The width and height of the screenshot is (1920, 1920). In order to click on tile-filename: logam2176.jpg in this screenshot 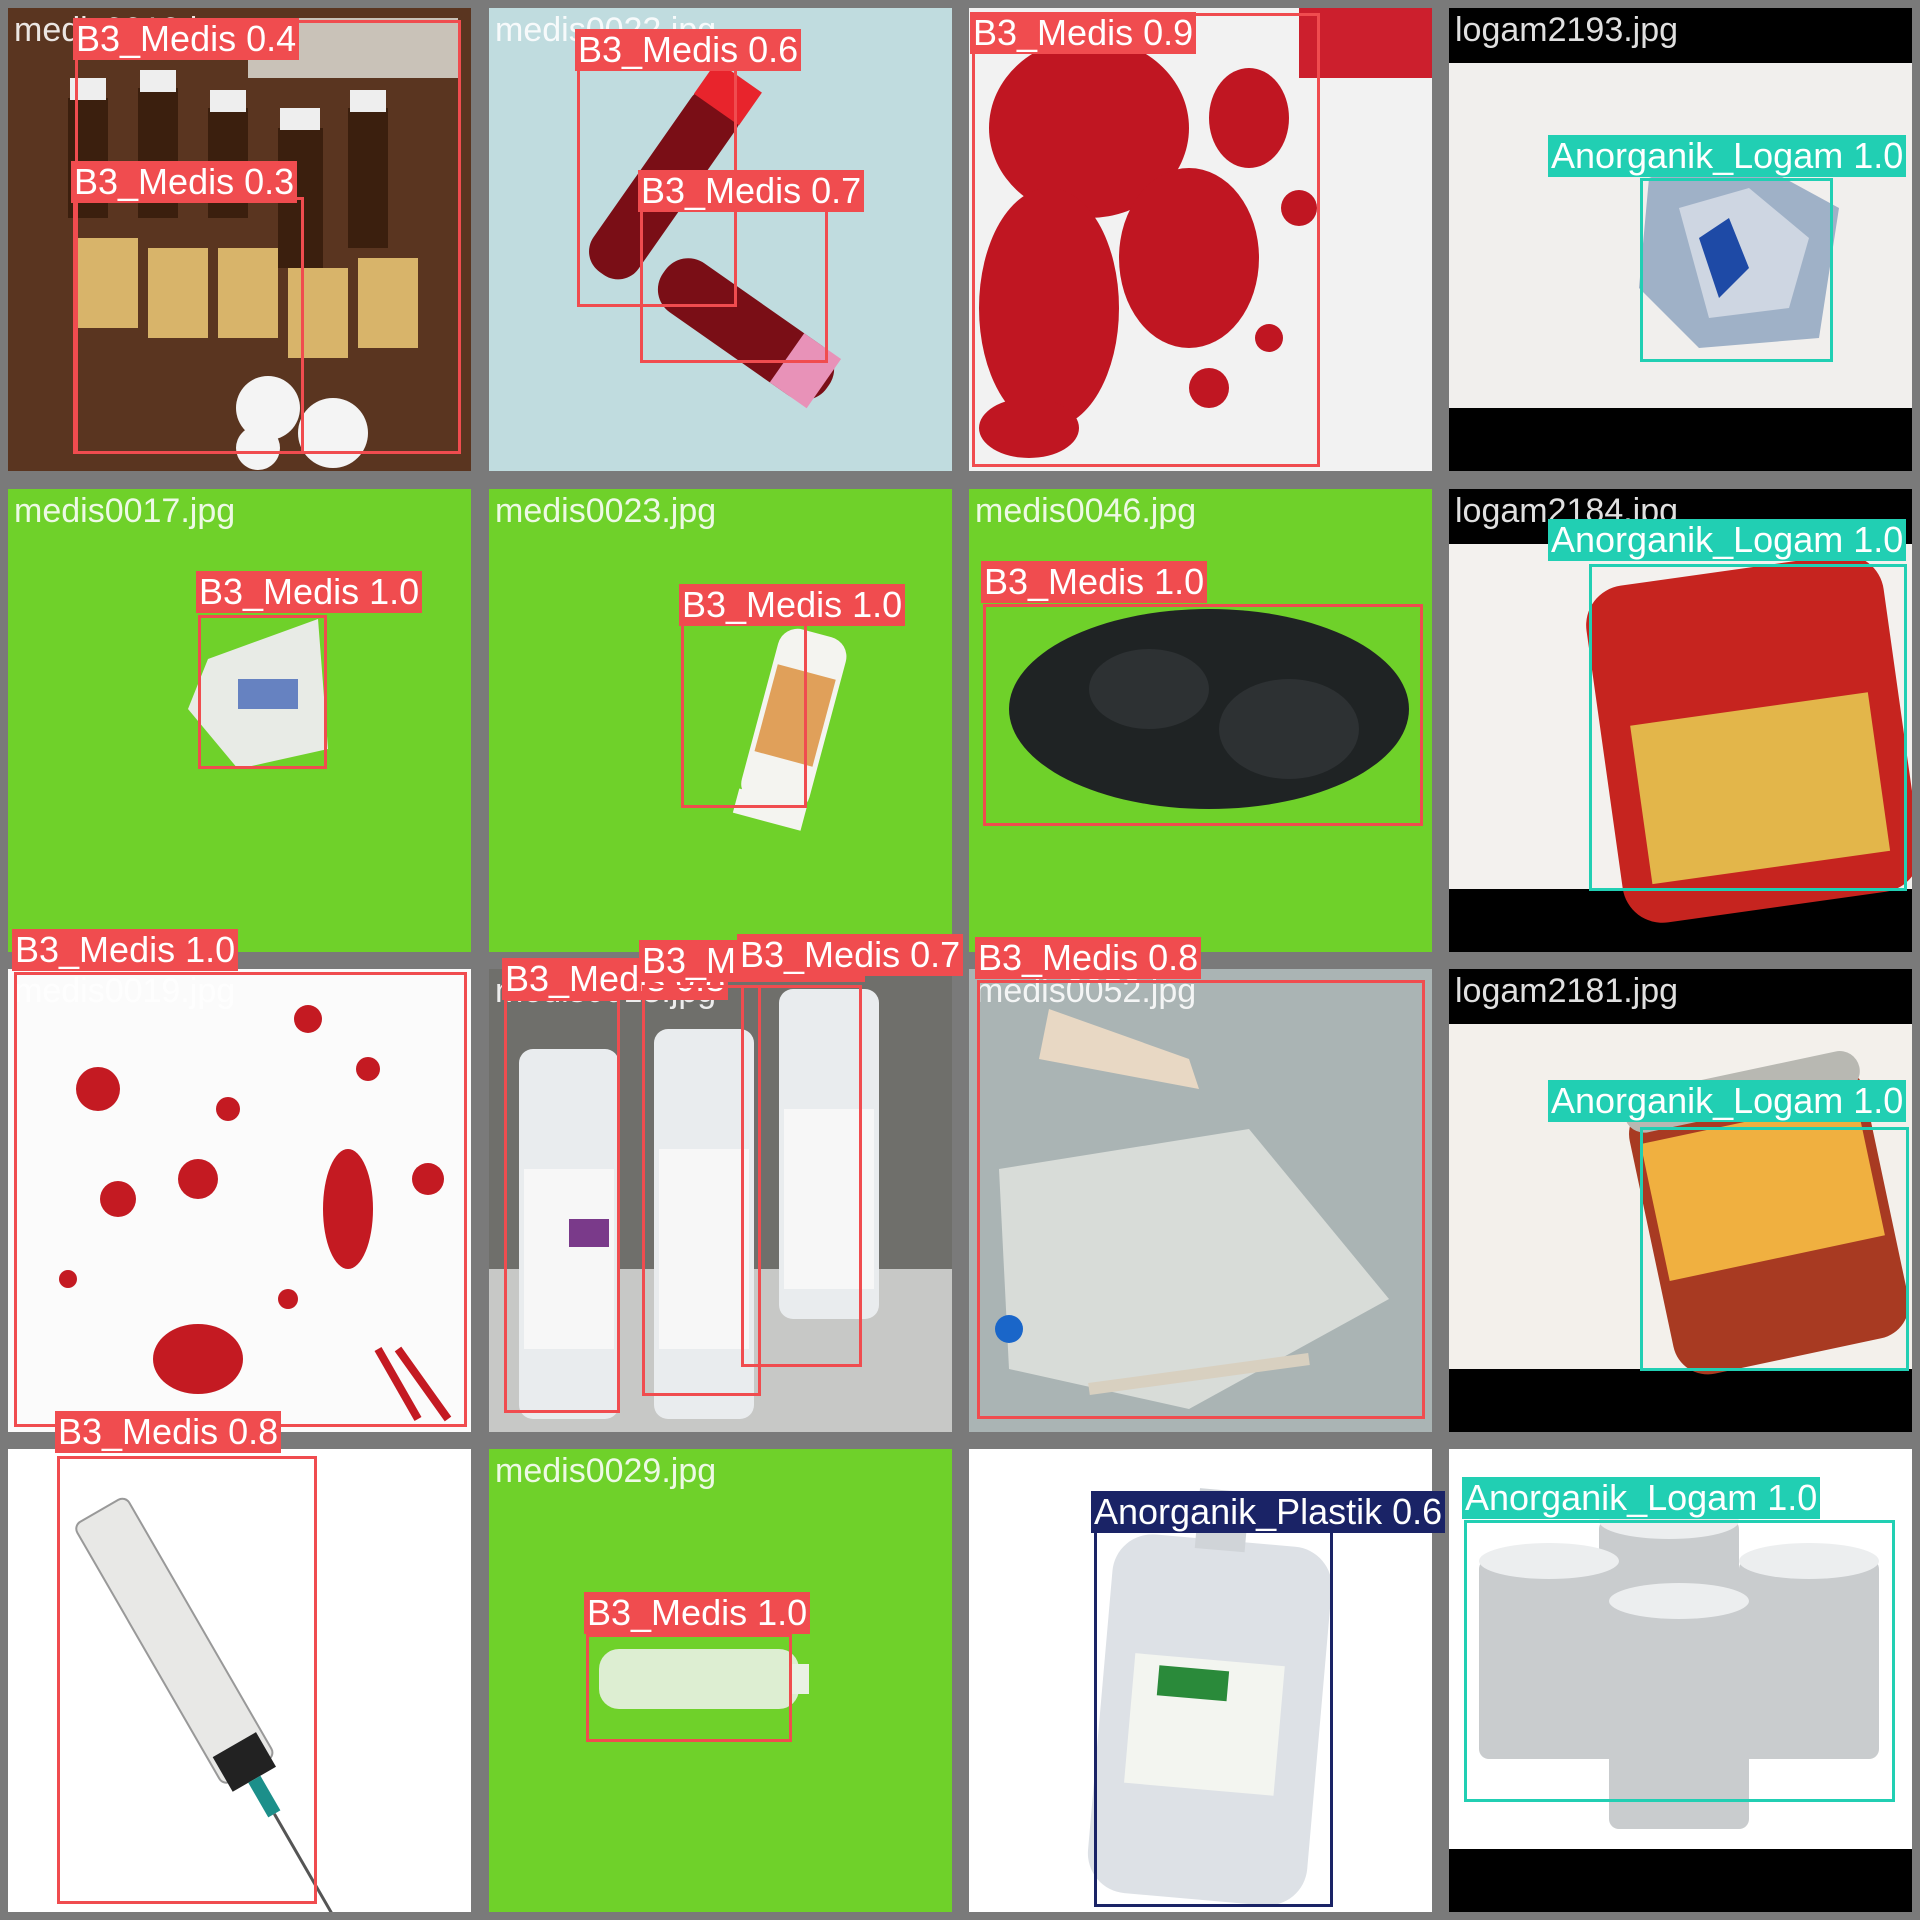, I will do `click(1567, 1471)`.